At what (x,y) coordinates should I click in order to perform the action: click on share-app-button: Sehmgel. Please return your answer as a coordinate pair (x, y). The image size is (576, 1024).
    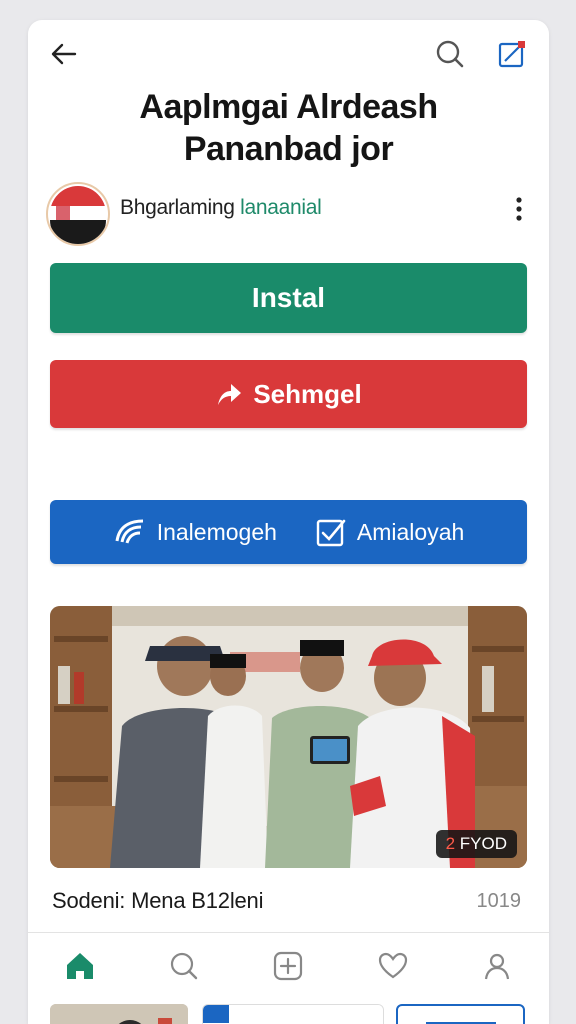
    Looking at the image, I should click on (288, 394).